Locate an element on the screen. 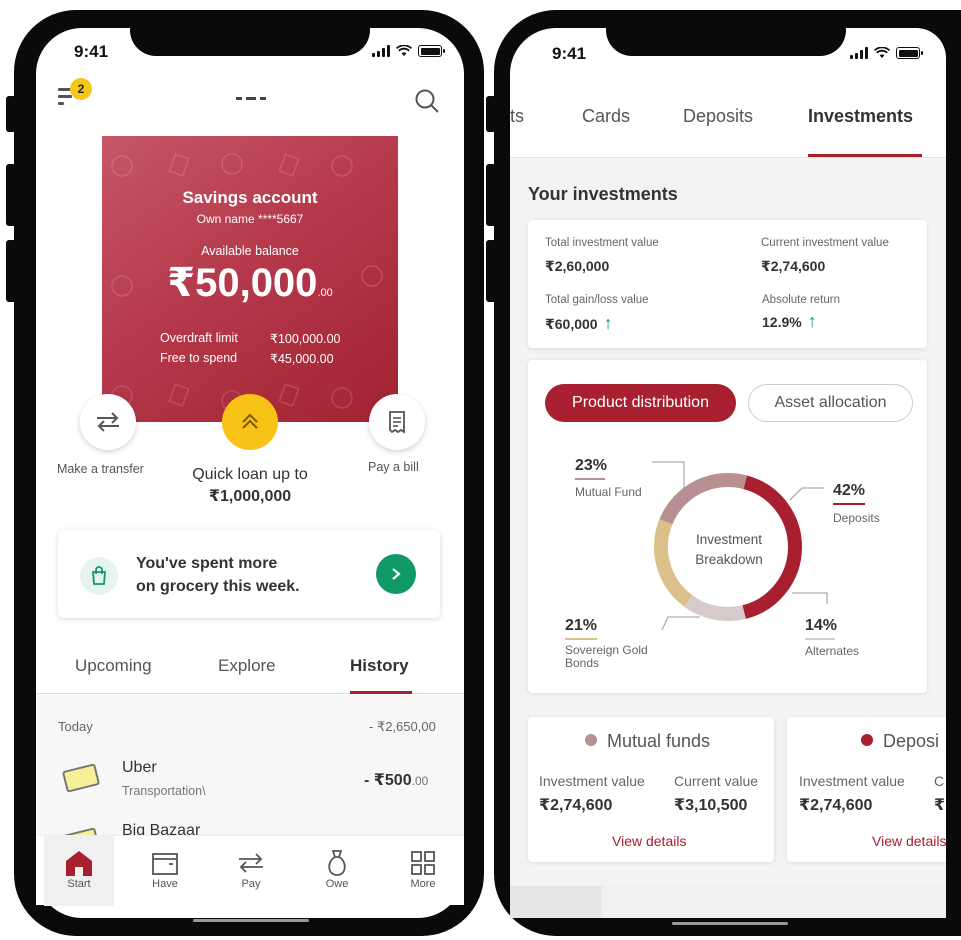  spending-insight-card: You've spent more on grocery this week. is located at coordinates (249, 574).